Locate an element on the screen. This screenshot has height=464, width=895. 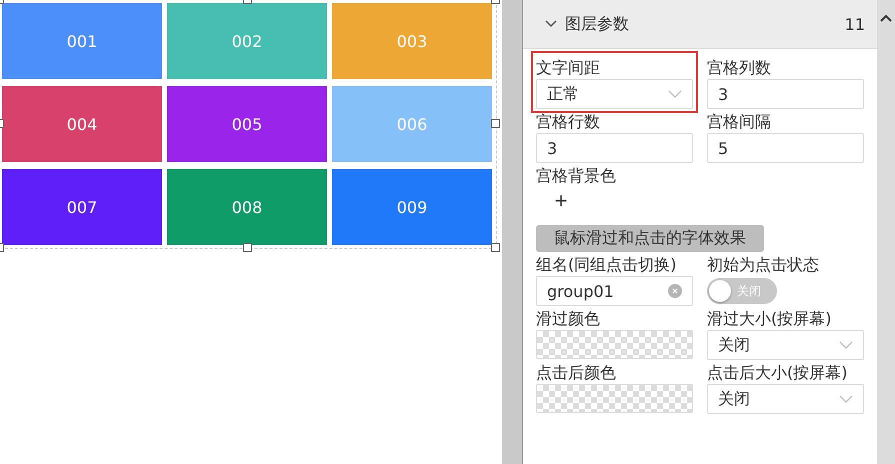
field-label: 宫格列数 is located at coordinates (739, 68).